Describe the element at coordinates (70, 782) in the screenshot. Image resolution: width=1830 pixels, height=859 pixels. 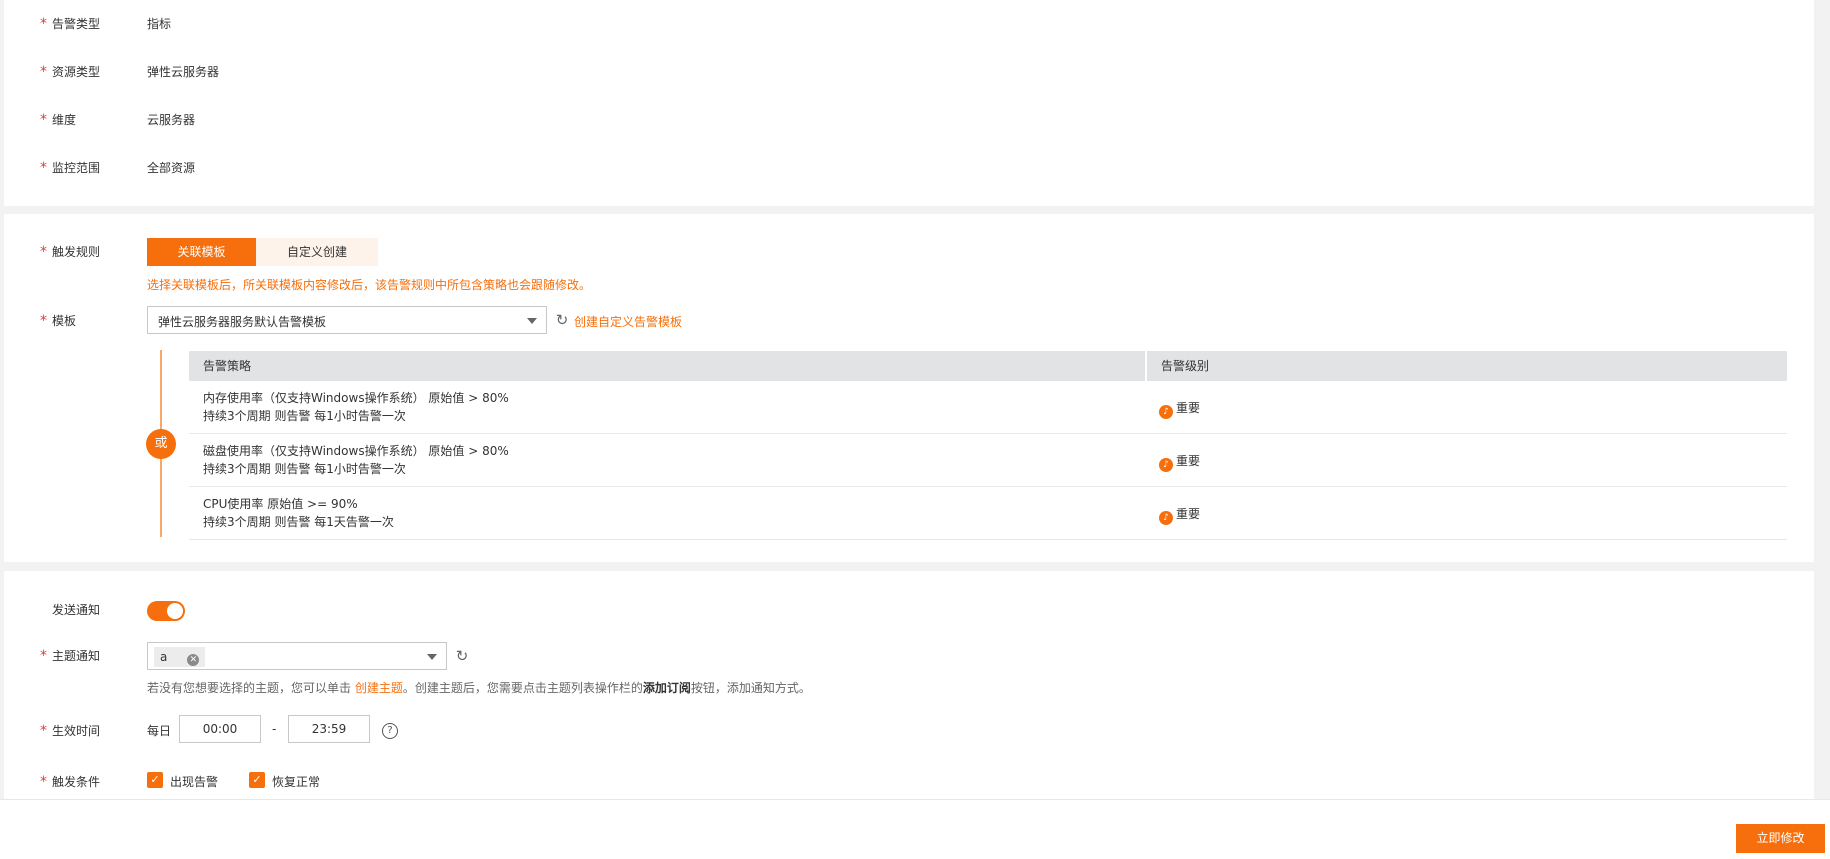
I see `trigger-condition-label: * 触发条件` at that location.